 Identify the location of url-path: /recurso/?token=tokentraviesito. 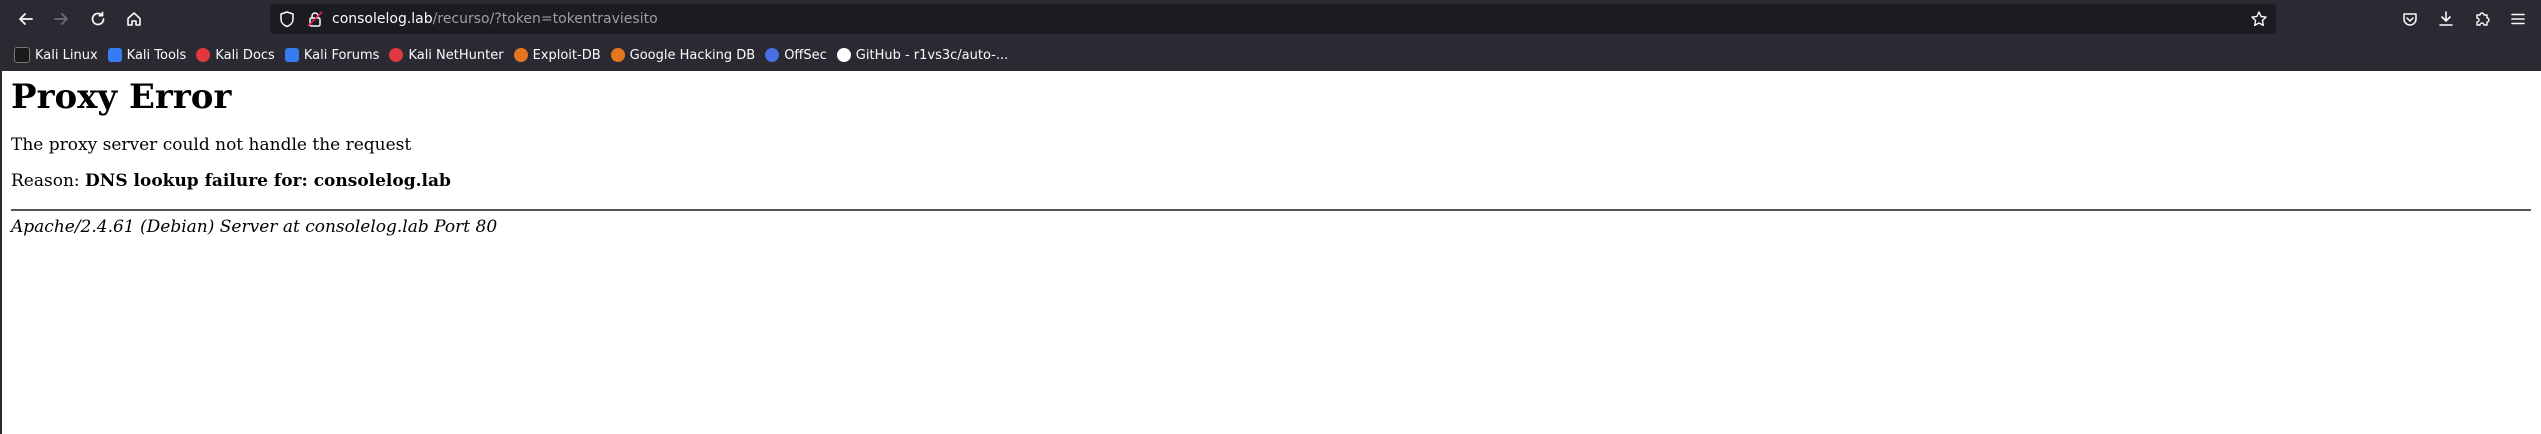
(545, 19).